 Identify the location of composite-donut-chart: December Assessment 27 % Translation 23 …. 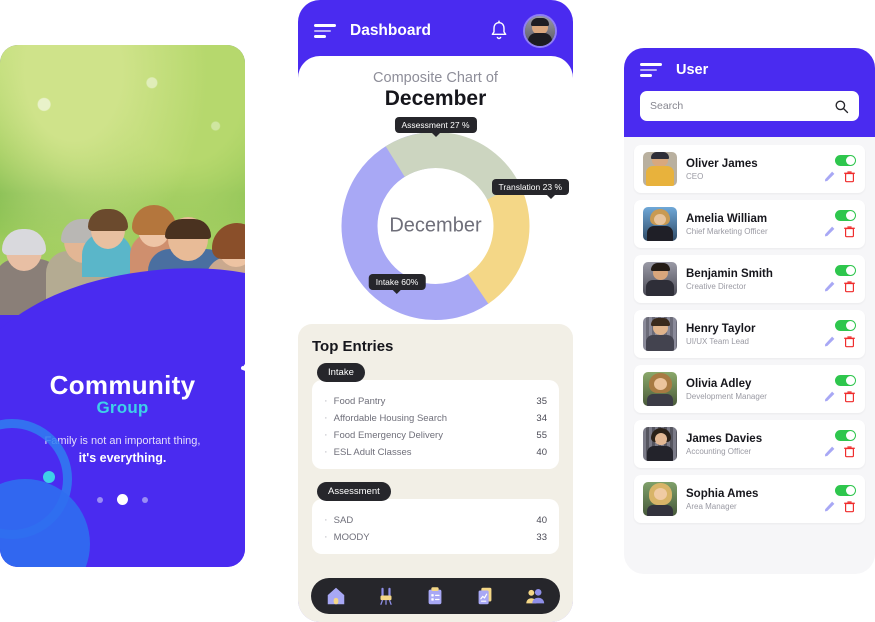
(435, 225).